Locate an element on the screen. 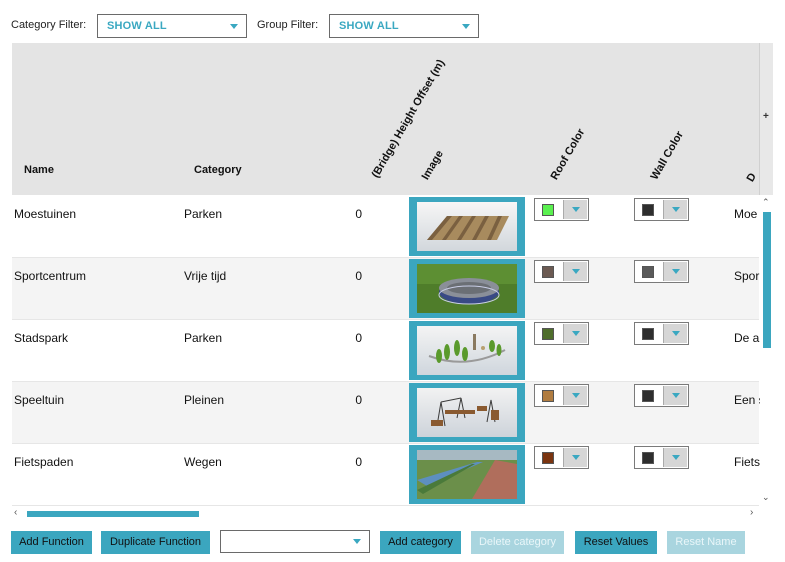  table-row: Fietspaden Wegen 0 Fiets is located at coordinates (386, 475).